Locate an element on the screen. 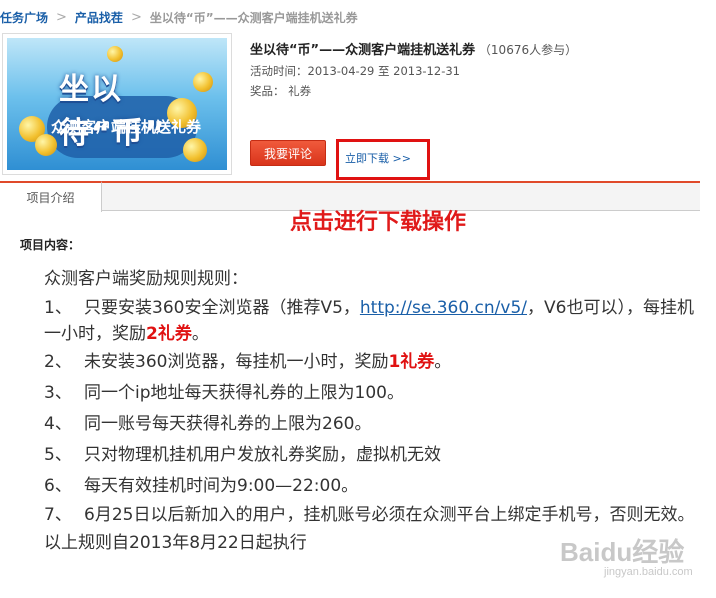  project-content: 项目内容： is located at coordinates (360, 244).